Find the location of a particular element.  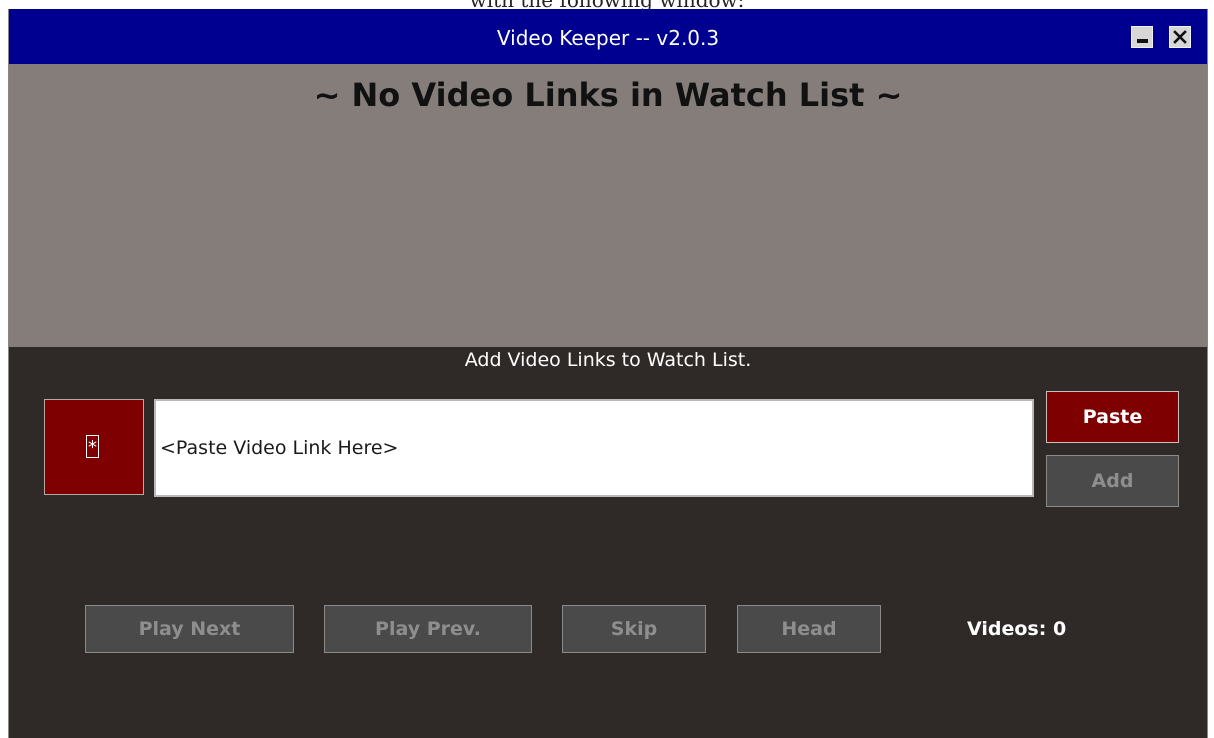

star-icon: * is located at coordinates (92, 446).